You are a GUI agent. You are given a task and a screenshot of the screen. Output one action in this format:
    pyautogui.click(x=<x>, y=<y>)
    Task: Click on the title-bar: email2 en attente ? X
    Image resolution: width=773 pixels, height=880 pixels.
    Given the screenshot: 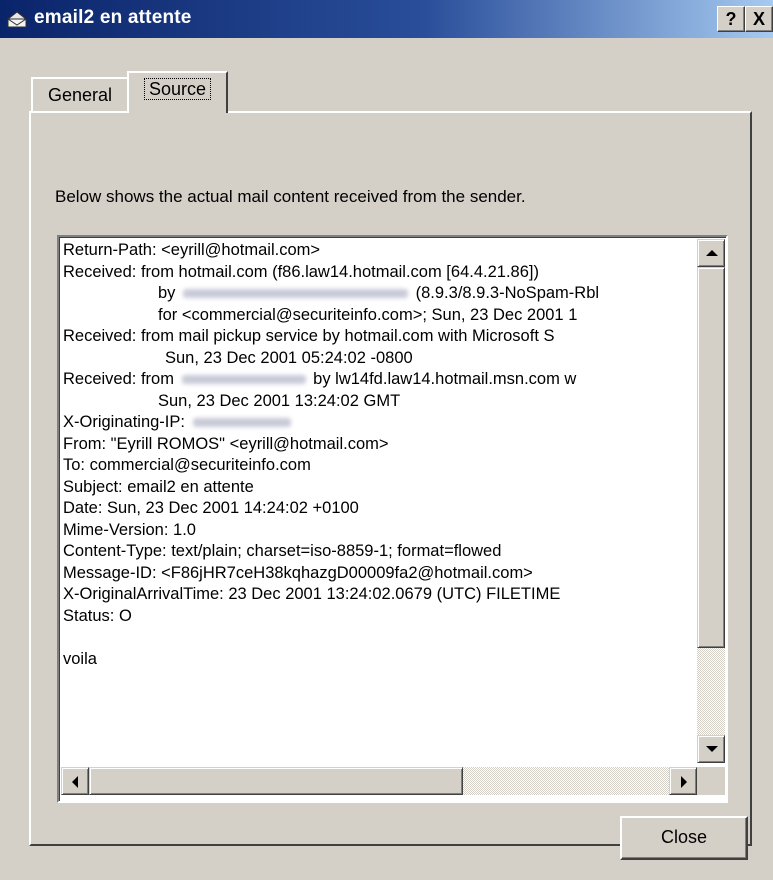 What is the action you would take?
    pyautogui.click(x=386, y=19)
    